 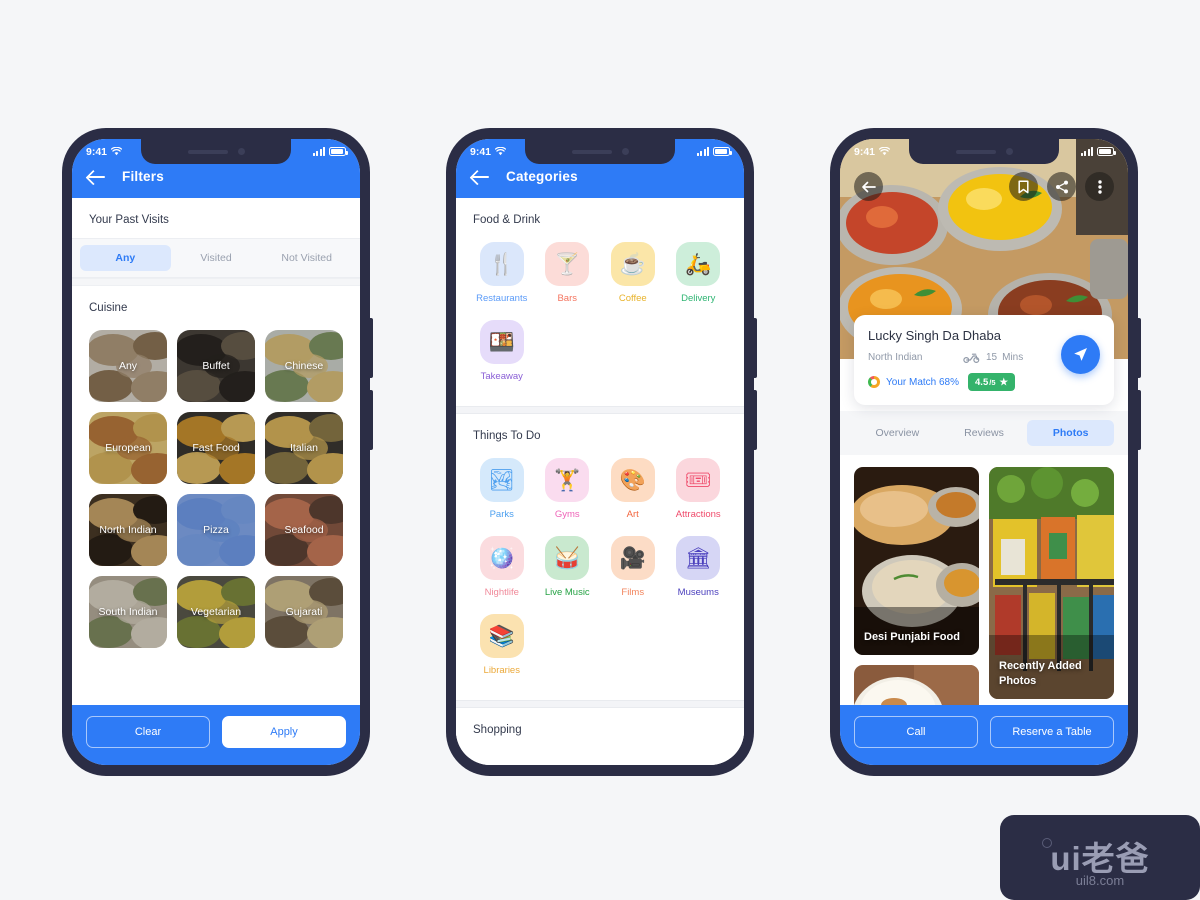 I want to click on drum-kit-icon: 🥁, so click(x=567, y=558).